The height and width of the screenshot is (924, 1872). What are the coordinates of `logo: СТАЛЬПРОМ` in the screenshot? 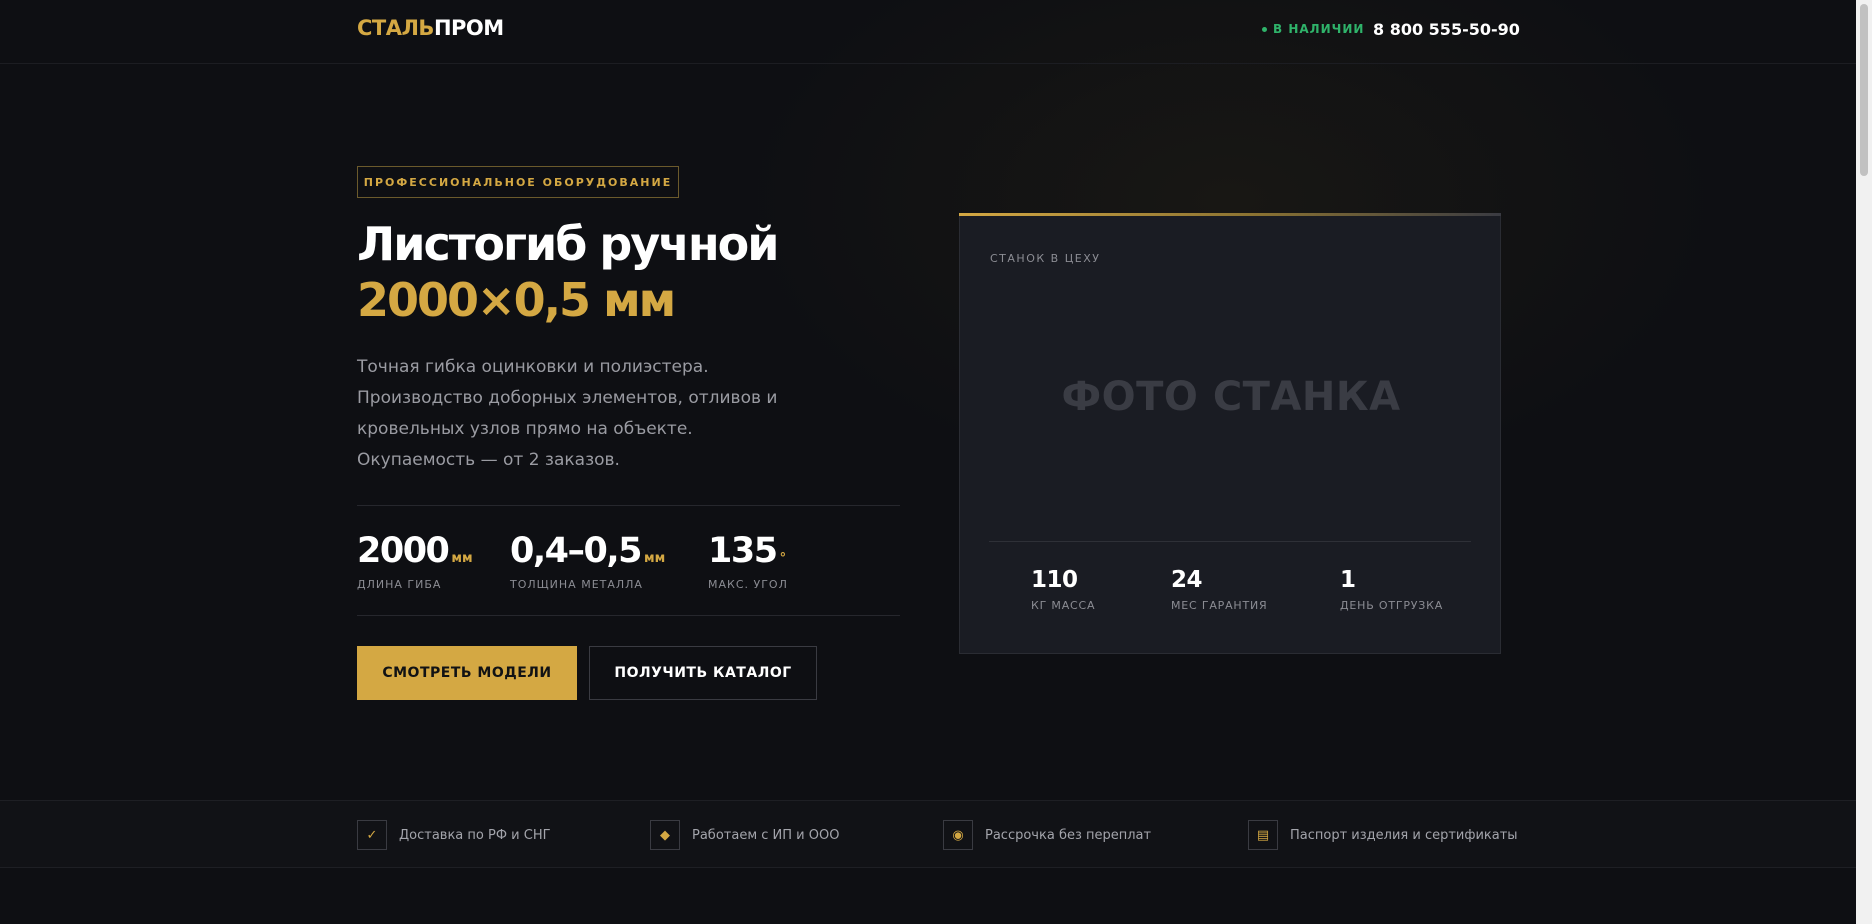 It's located at (430, 28).